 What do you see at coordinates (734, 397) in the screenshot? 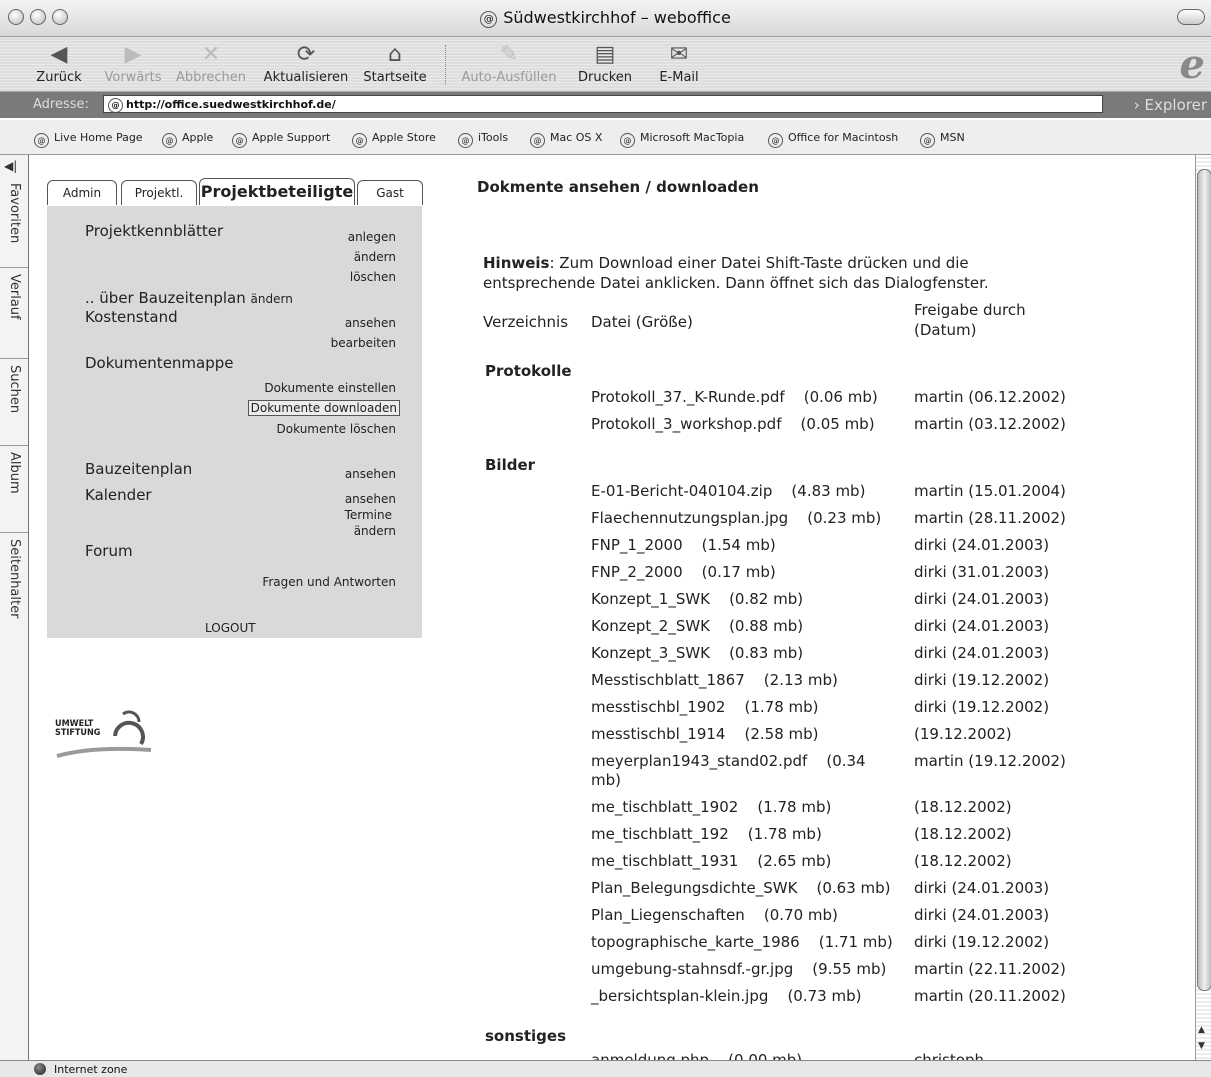
I see `file-link: Protokoll_37._K-Runde.pdf (0.06 mb)` at bounding box center [734, 397].